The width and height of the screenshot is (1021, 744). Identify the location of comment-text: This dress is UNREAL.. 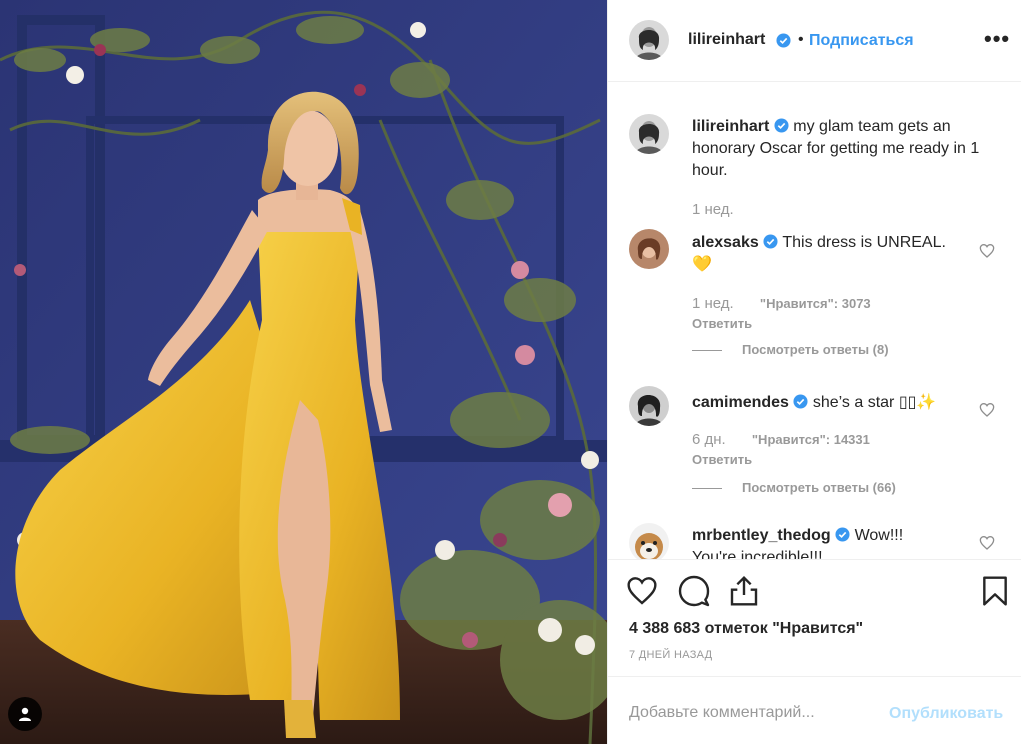
(864, 242).